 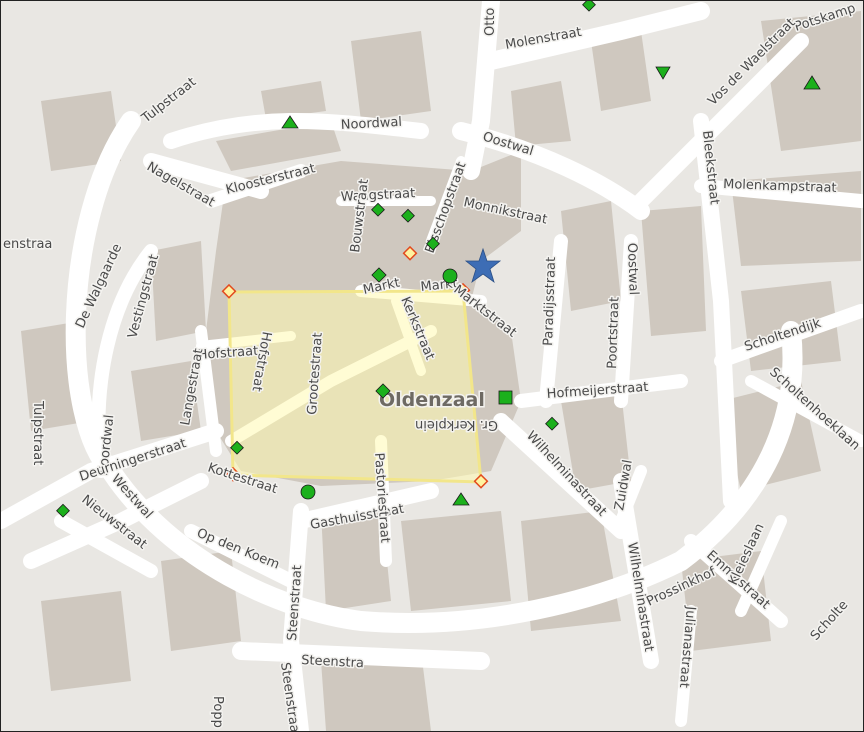 What do you see at coordinates (673, 271) in the screenshot?
I see `building-block-e2` at bounding box center [673, 271].